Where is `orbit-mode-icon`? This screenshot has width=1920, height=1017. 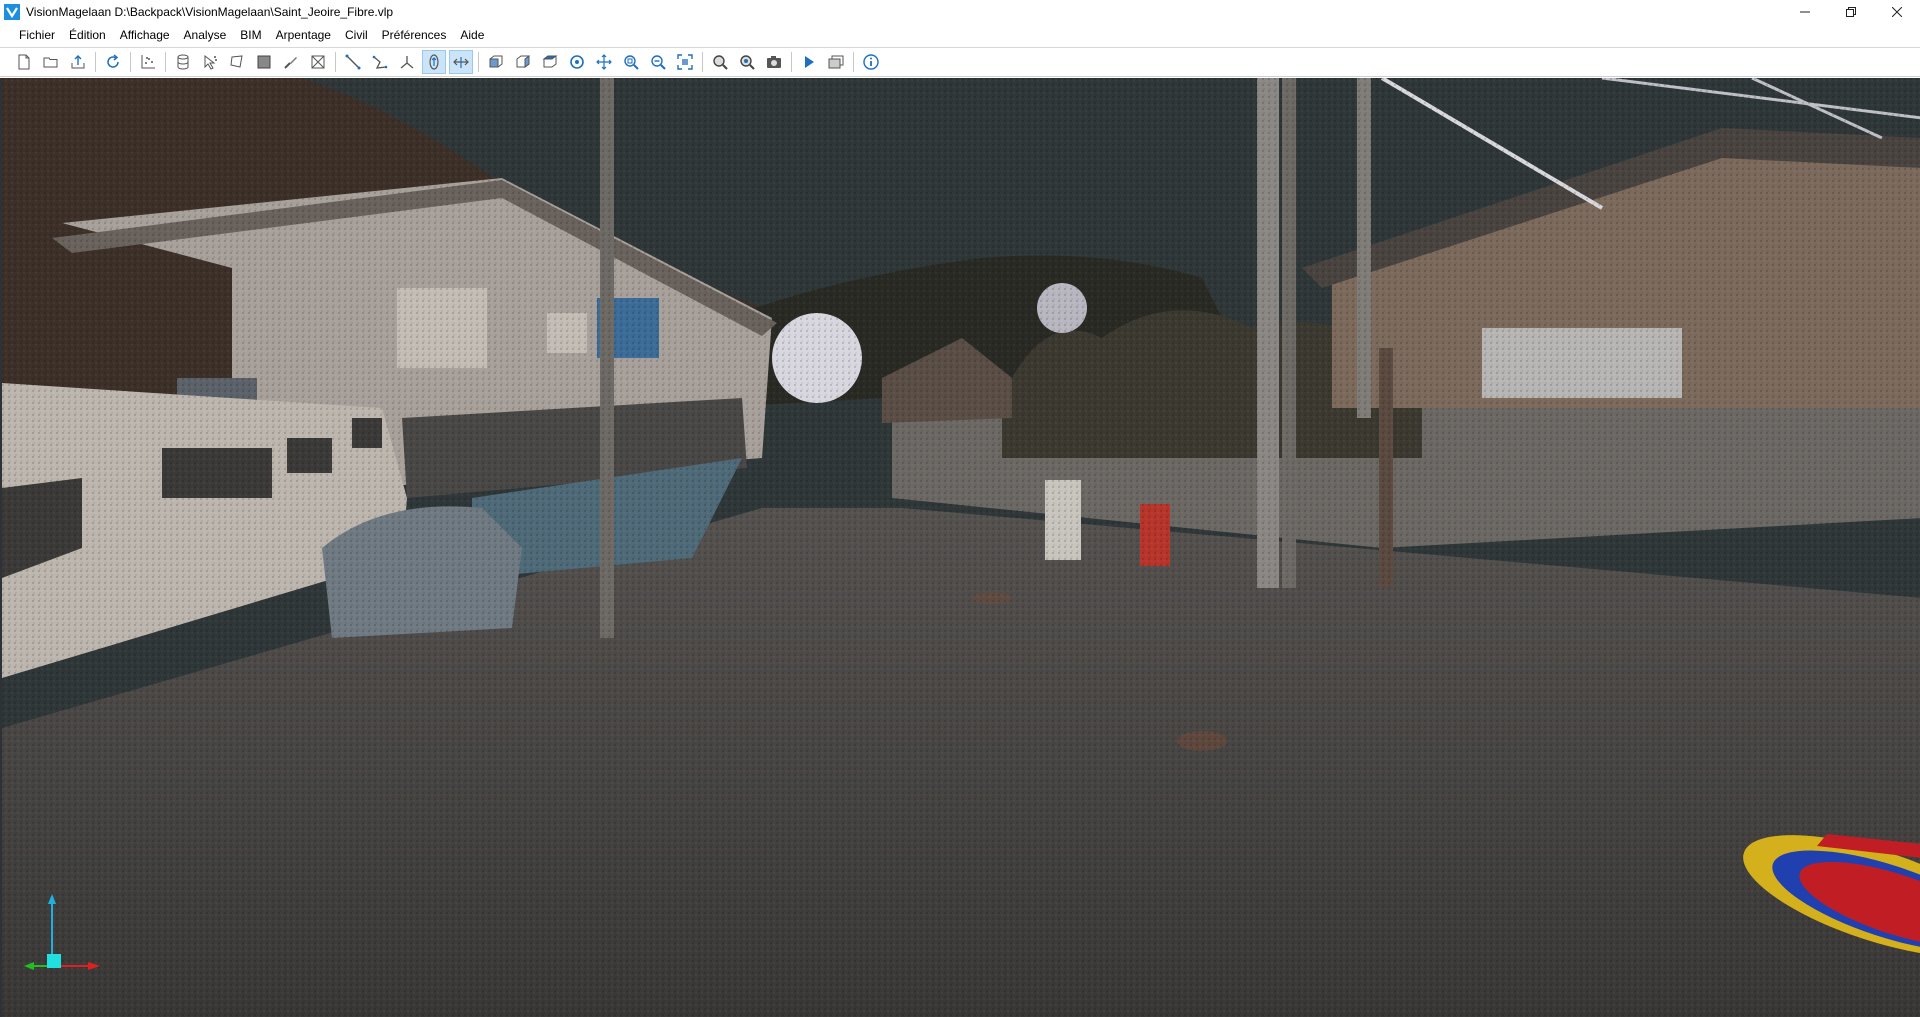
orbit-mode-icon is located at coordinates (434, 62).